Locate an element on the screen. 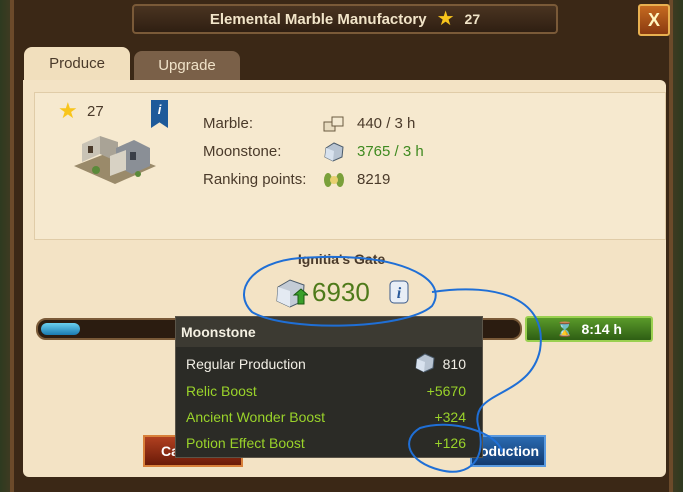 The image size is (683, 492). production-progress-bar is located at coordinates (111, 329).